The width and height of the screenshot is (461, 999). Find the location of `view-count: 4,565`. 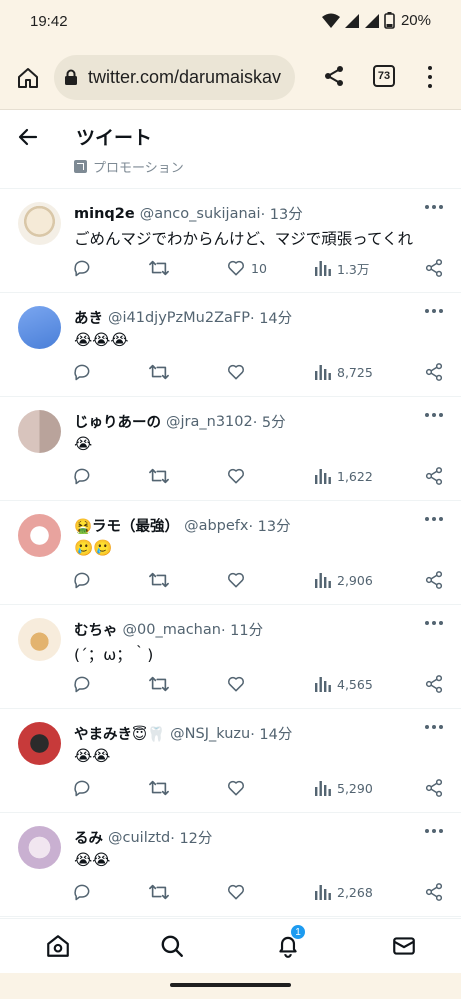

view-count: 4,565 is located at coordinates (355, 684).